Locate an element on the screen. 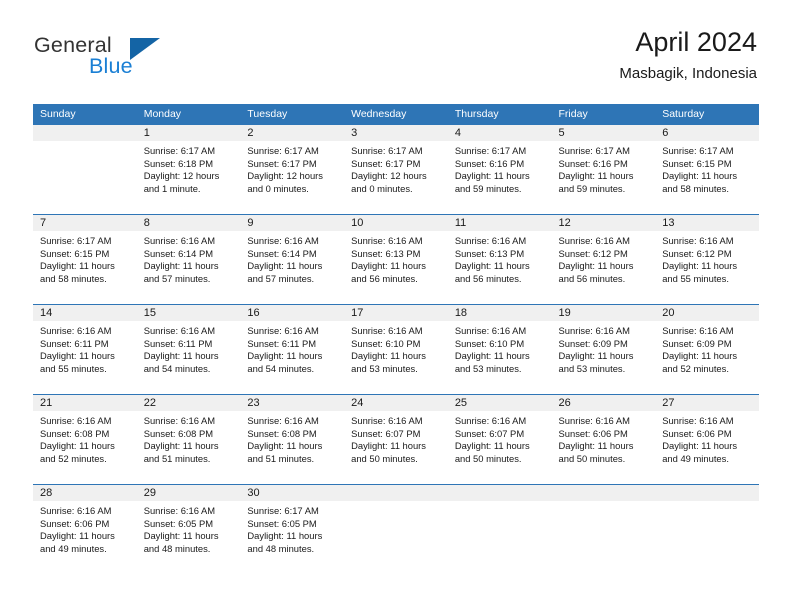 The width and height of the screenshot is (792, 612). day-number: 30 is located at coordinates (292, 493).